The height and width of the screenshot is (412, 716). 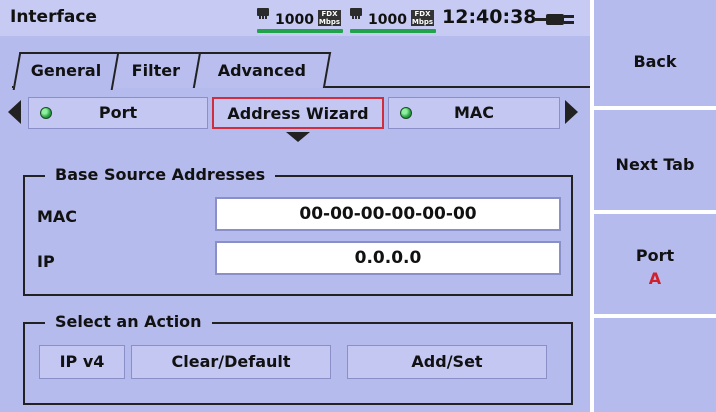 What do you see at coordinates (655, 264) in the screenshot?
I see `port-softkey: Port A` at bounding box center [655, 264].